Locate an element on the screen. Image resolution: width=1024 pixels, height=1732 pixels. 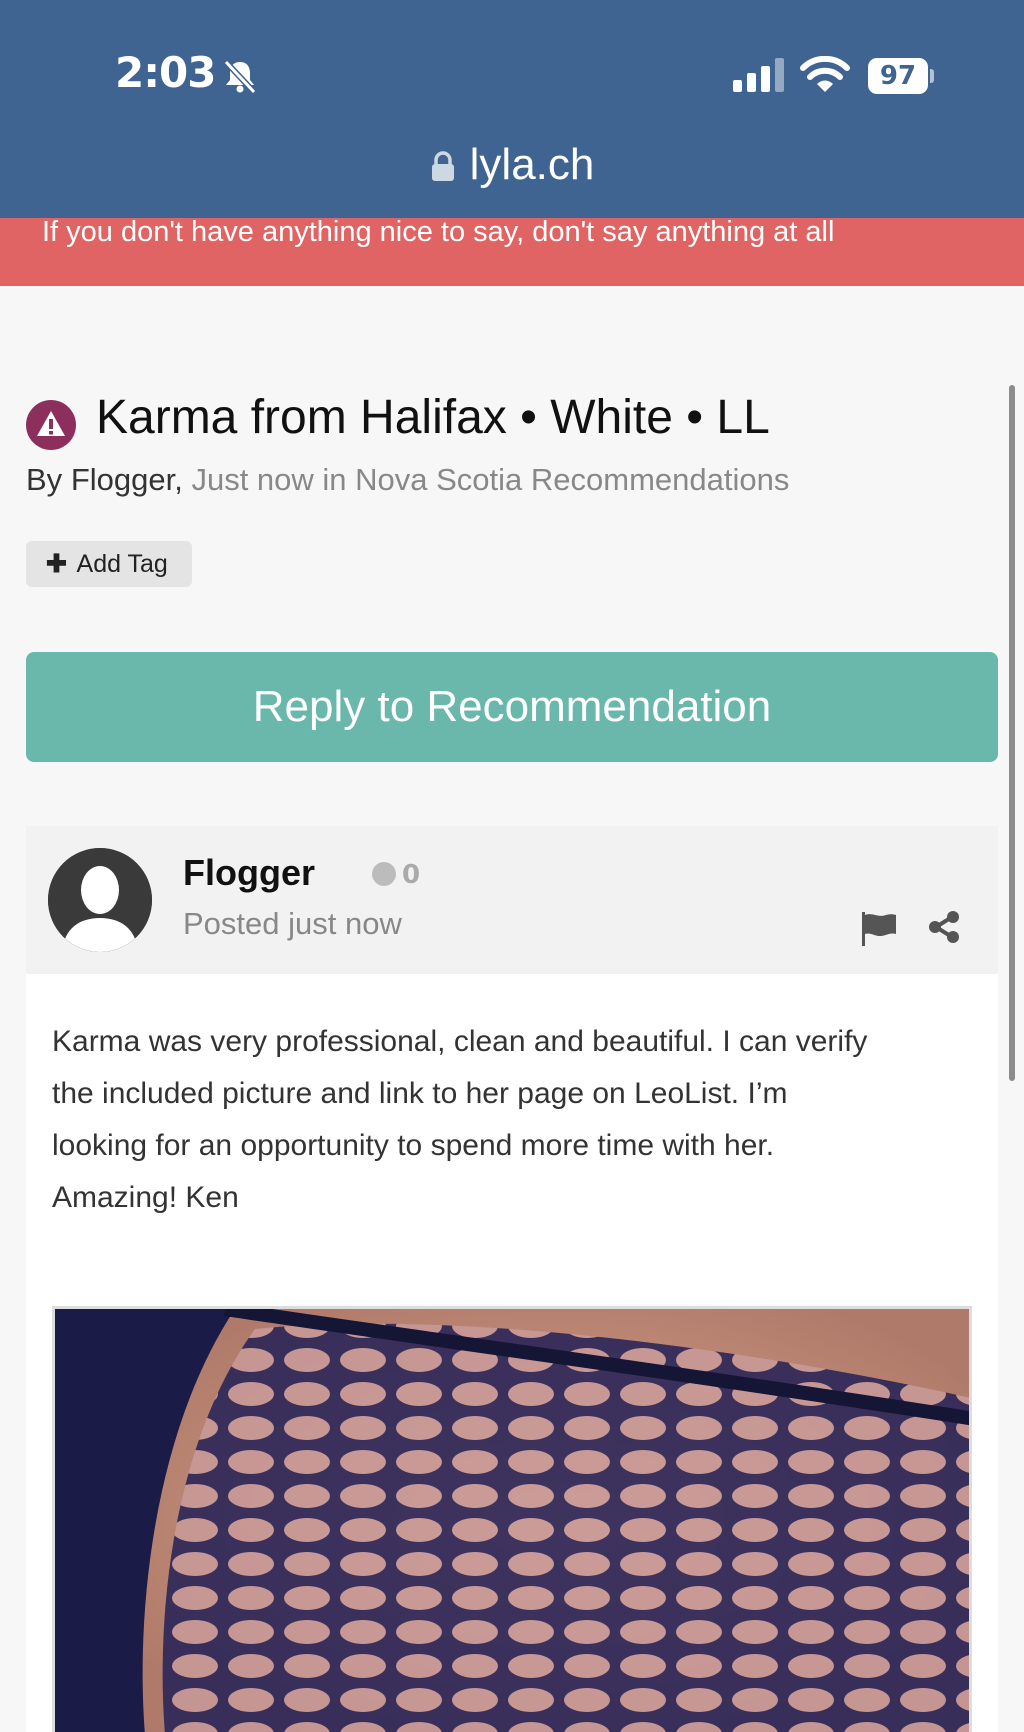
address-bar: lyla.ch is located at coordinates (512, 165).